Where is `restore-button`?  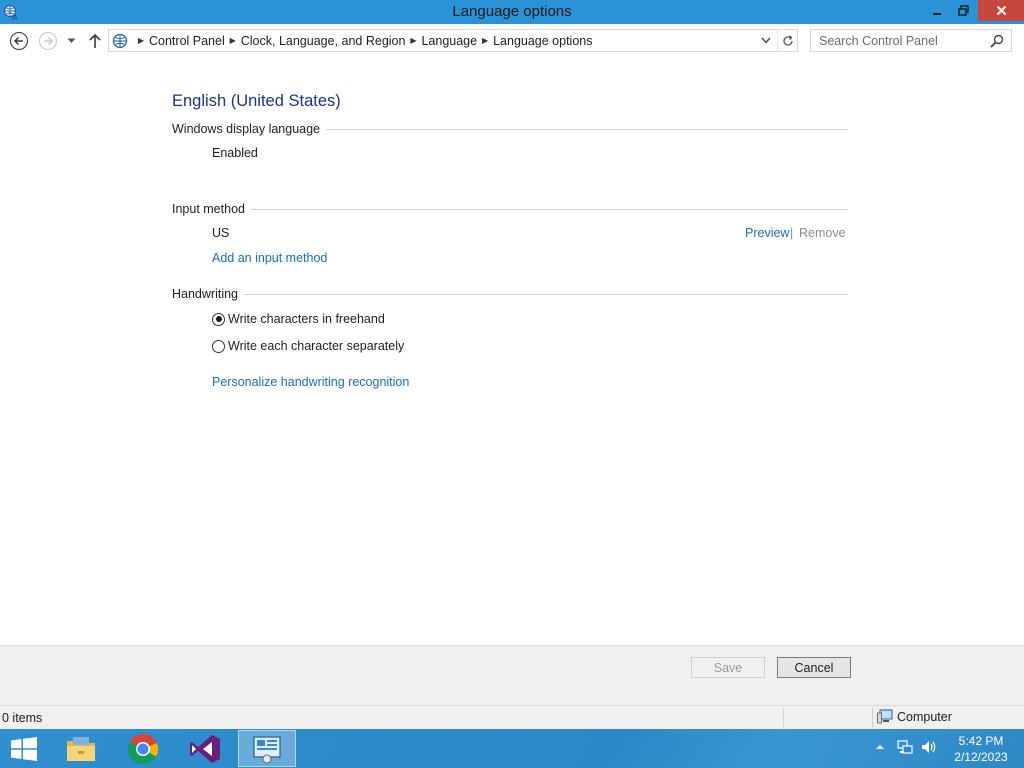 restore-button is located at coordinates (963, 10).